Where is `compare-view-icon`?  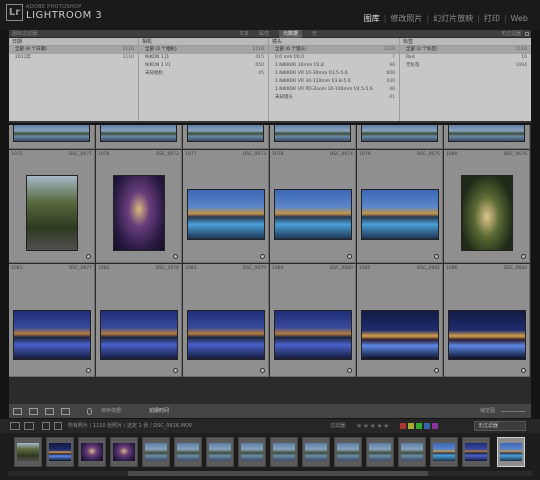 compare-view-icon is located at coordinates (49, 411).